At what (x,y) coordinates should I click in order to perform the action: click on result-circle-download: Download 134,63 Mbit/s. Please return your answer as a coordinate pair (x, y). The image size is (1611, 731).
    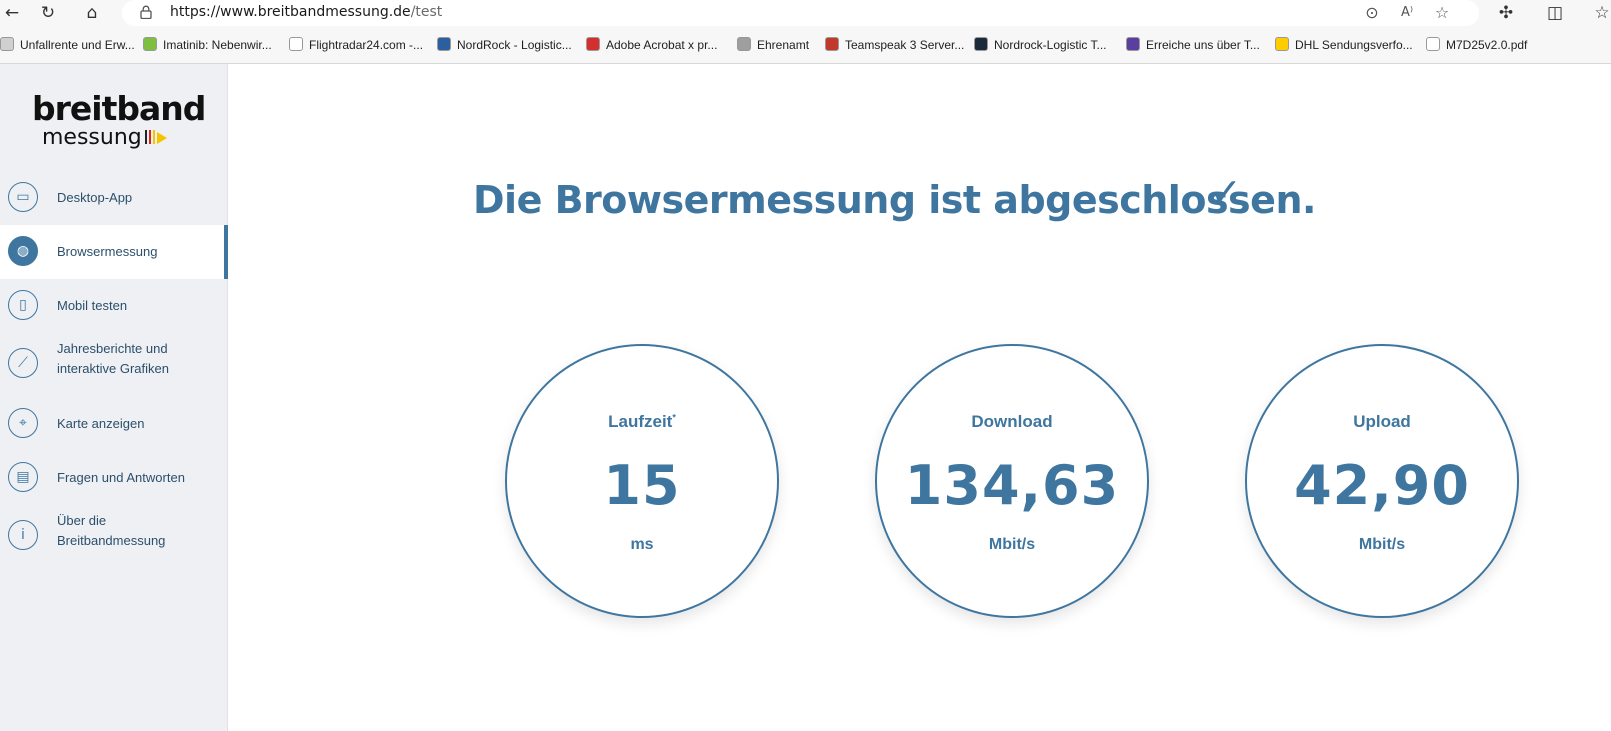
    Looking at the image, I should click on (1012, 481).